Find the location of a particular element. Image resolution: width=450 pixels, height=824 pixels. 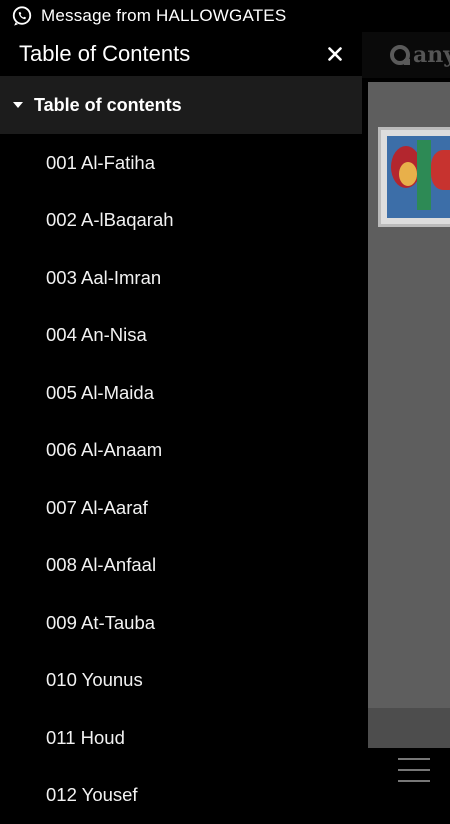

close-button is located at coordinates (335, 54).